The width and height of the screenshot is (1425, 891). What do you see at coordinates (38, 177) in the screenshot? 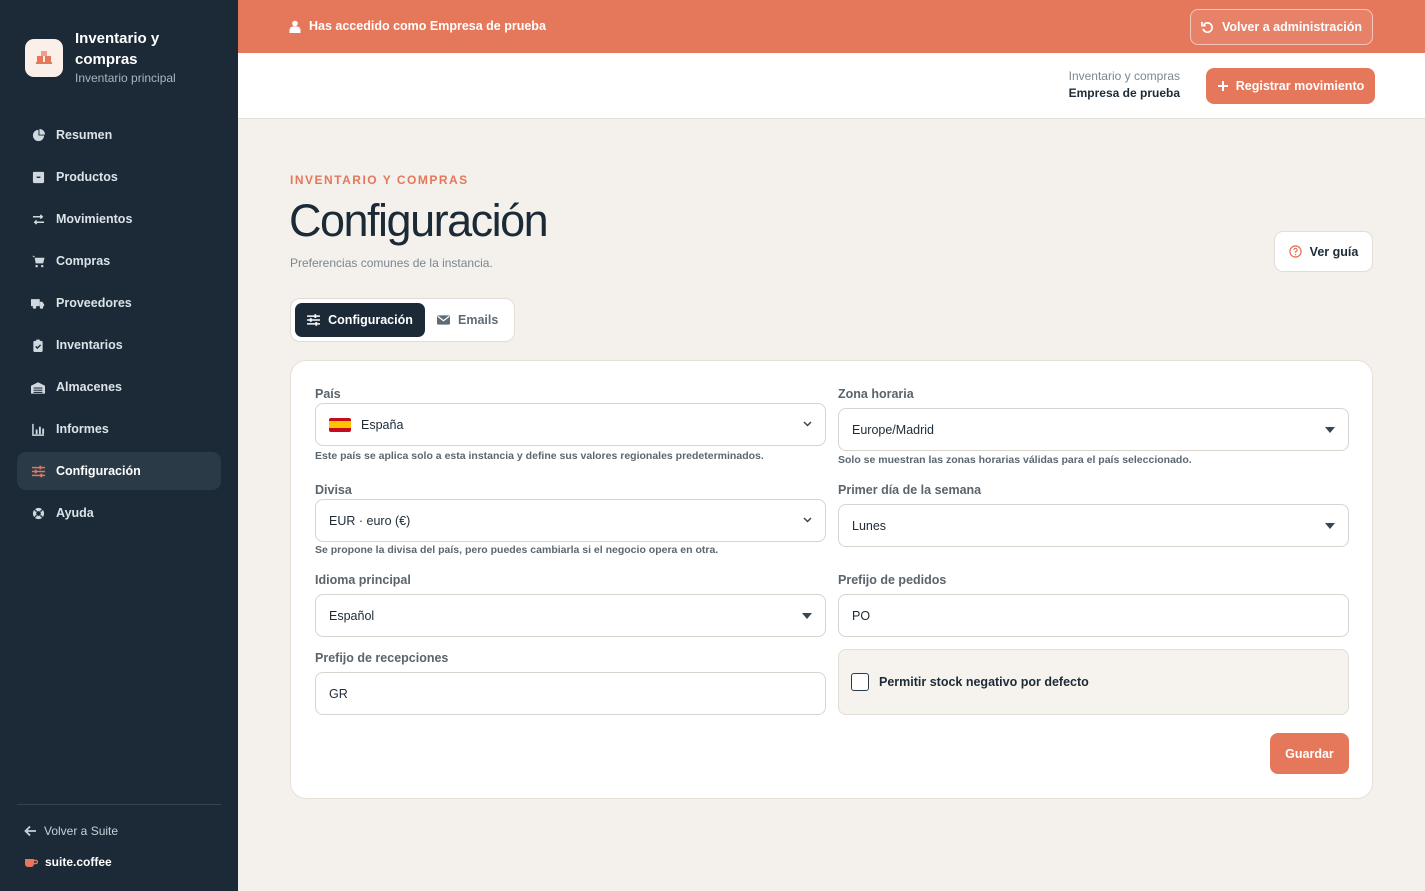
I see `box-icon` at bounding box center [38, 177].